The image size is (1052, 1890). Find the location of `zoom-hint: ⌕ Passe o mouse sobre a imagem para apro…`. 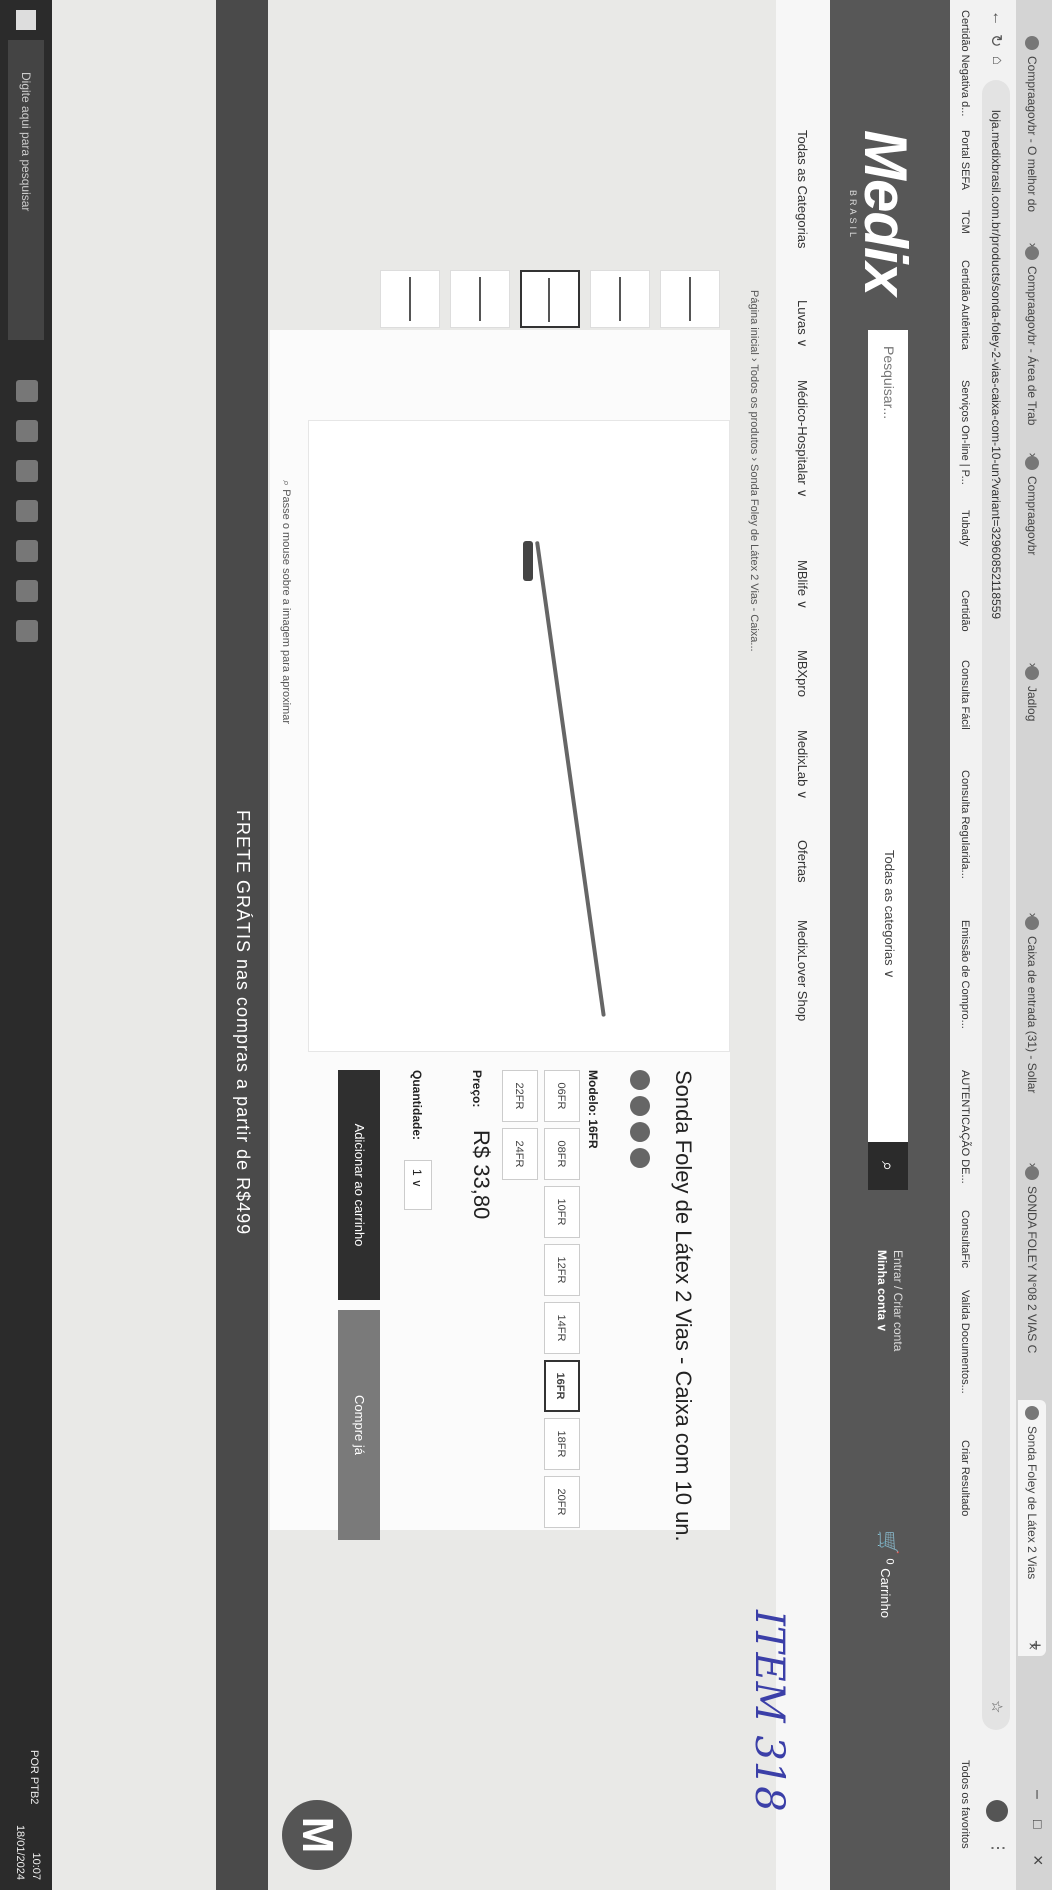

zoom-hint: ⌕ Passe o mouse sobre a imagem para apro… is located at coordinates (286, 602).